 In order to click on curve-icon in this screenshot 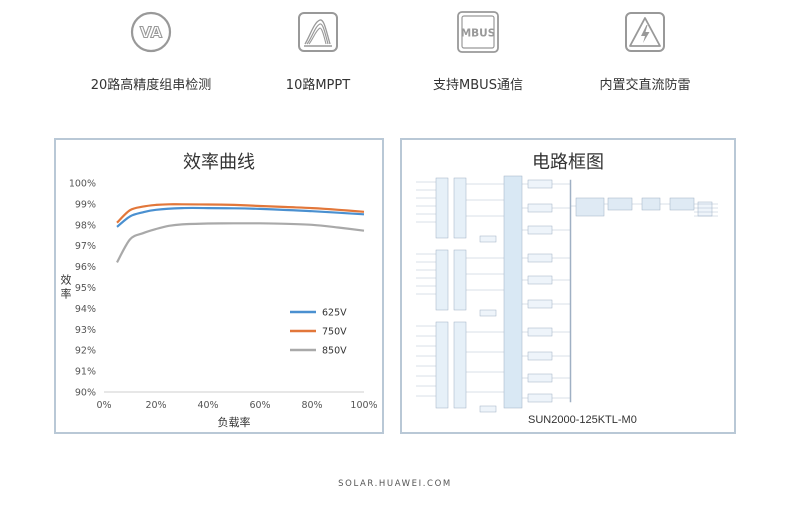, I will do `click(318, 32)`.